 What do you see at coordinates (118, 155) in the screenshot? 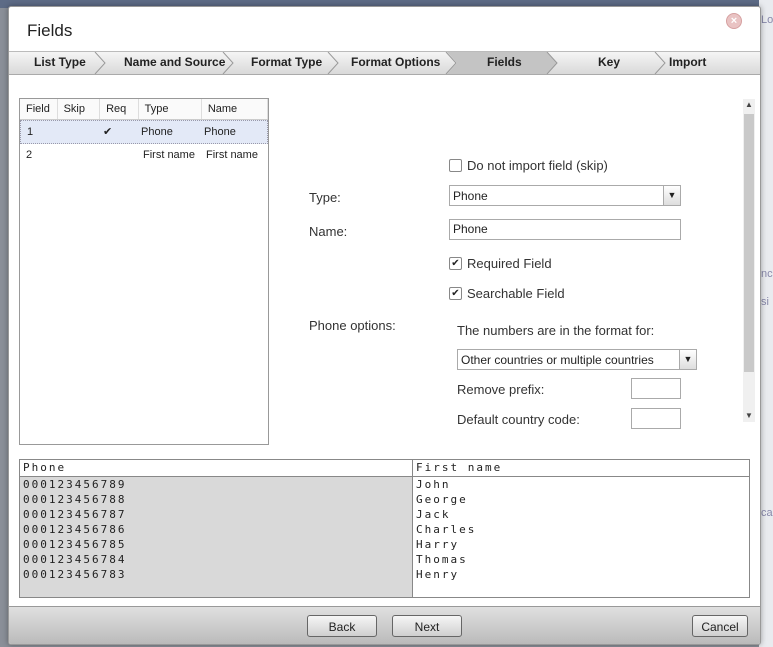
I see `cell-req` at bounding box center [118, 155].